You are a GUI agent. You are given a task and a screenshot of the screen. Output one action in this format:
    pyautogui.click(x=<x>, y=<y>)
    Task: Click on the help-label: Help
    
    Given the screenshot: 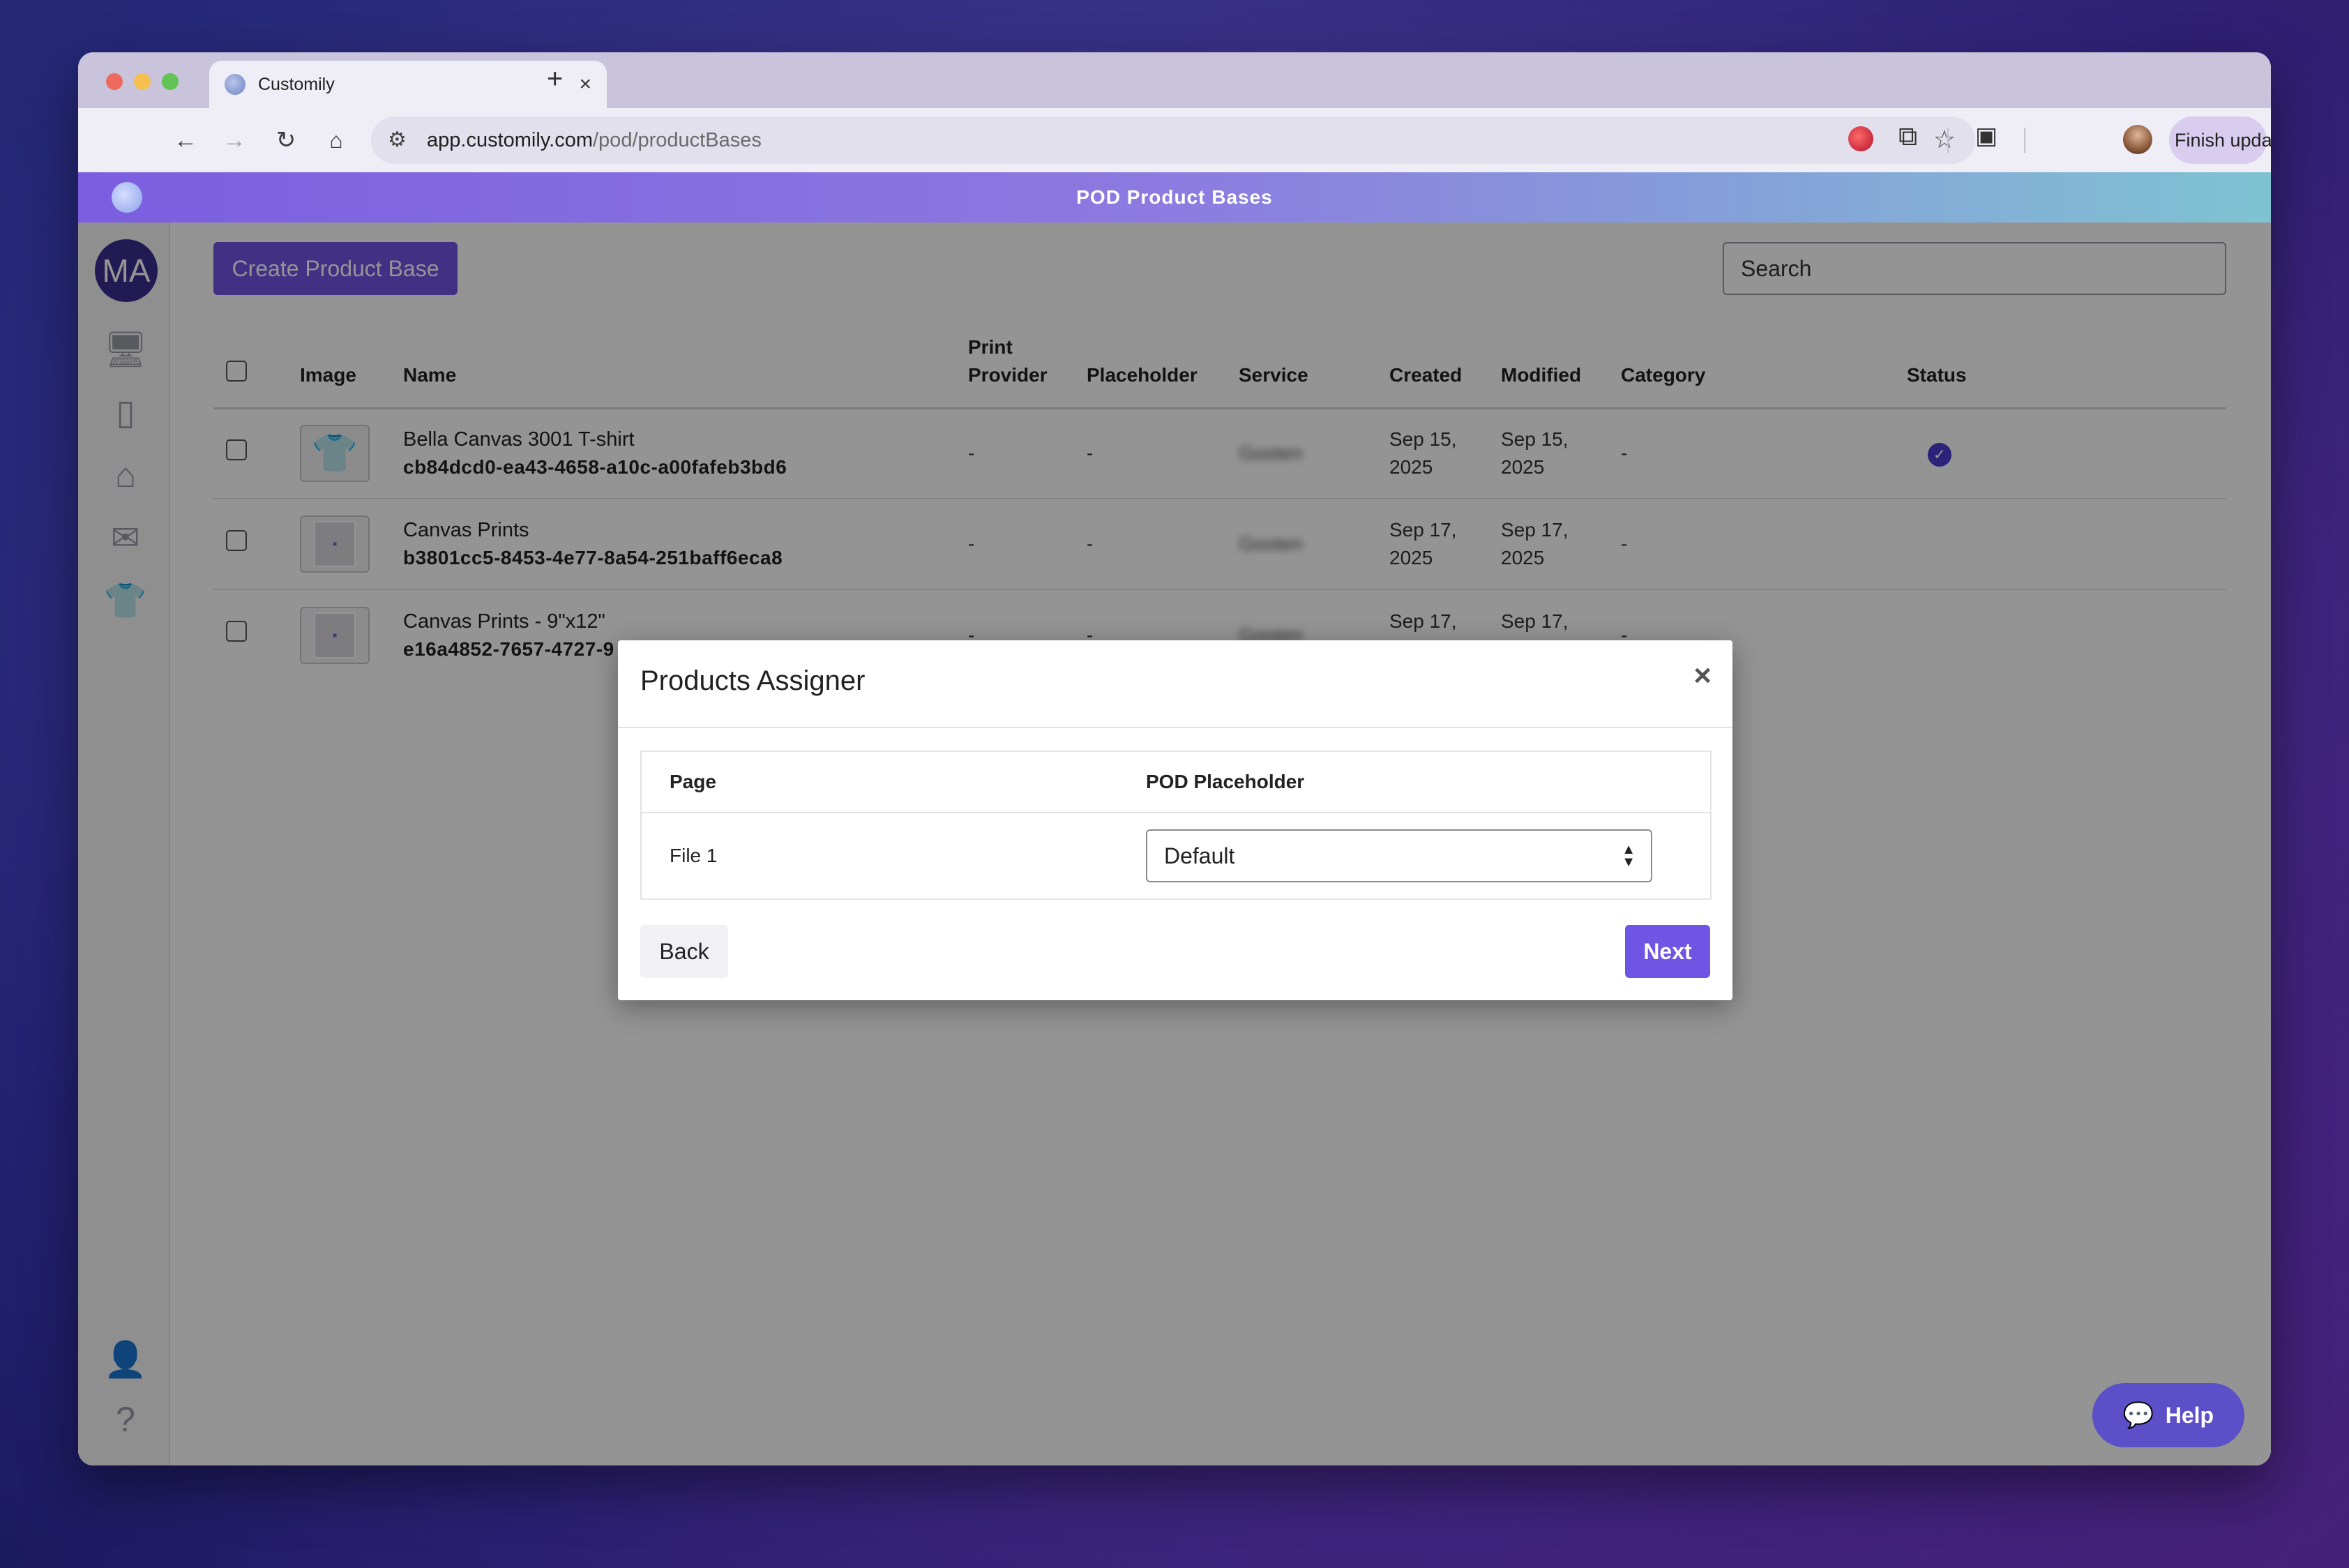 What is the action you would take?
    pyautogui.click(x=2189, y=1415)
    